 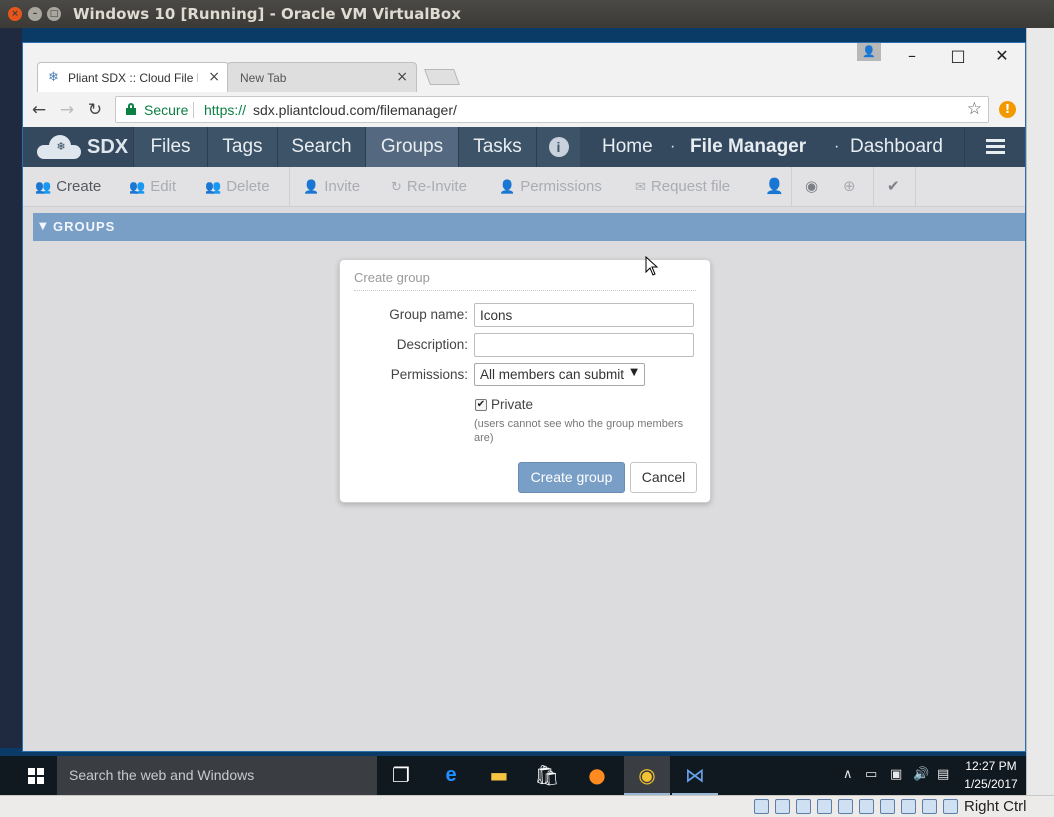 What do you see at coordinates (481, 405) in the screenshot?
I see `private-checkbox: ✔` at bounding box center [481, 405].